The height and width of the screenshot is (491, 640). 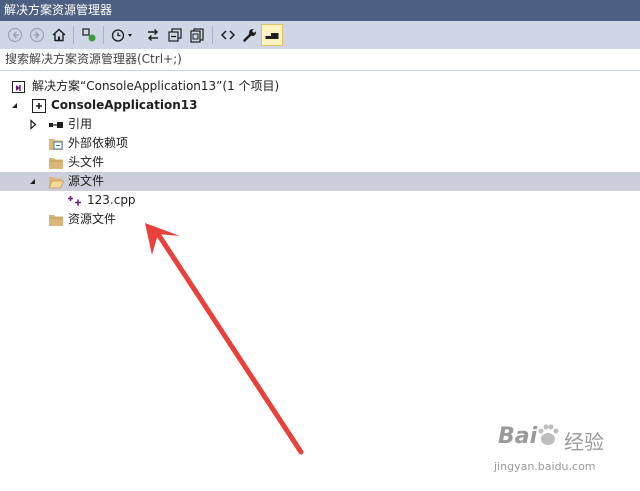 What do you see at coordinates (562, 451) in the screenshot?
I see `baidu-jingyan-watermark: Bai 经验 jingyan.baidu.com` at bounding box center [562, 451].